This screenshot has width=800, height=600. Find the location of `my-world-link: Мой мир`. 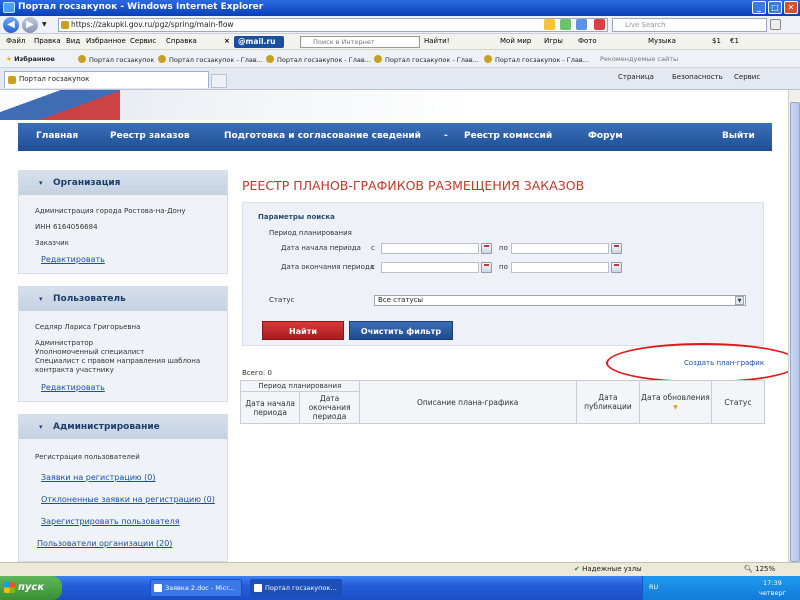

my-world-link: Мой мир is located at coordinates (515, 41).